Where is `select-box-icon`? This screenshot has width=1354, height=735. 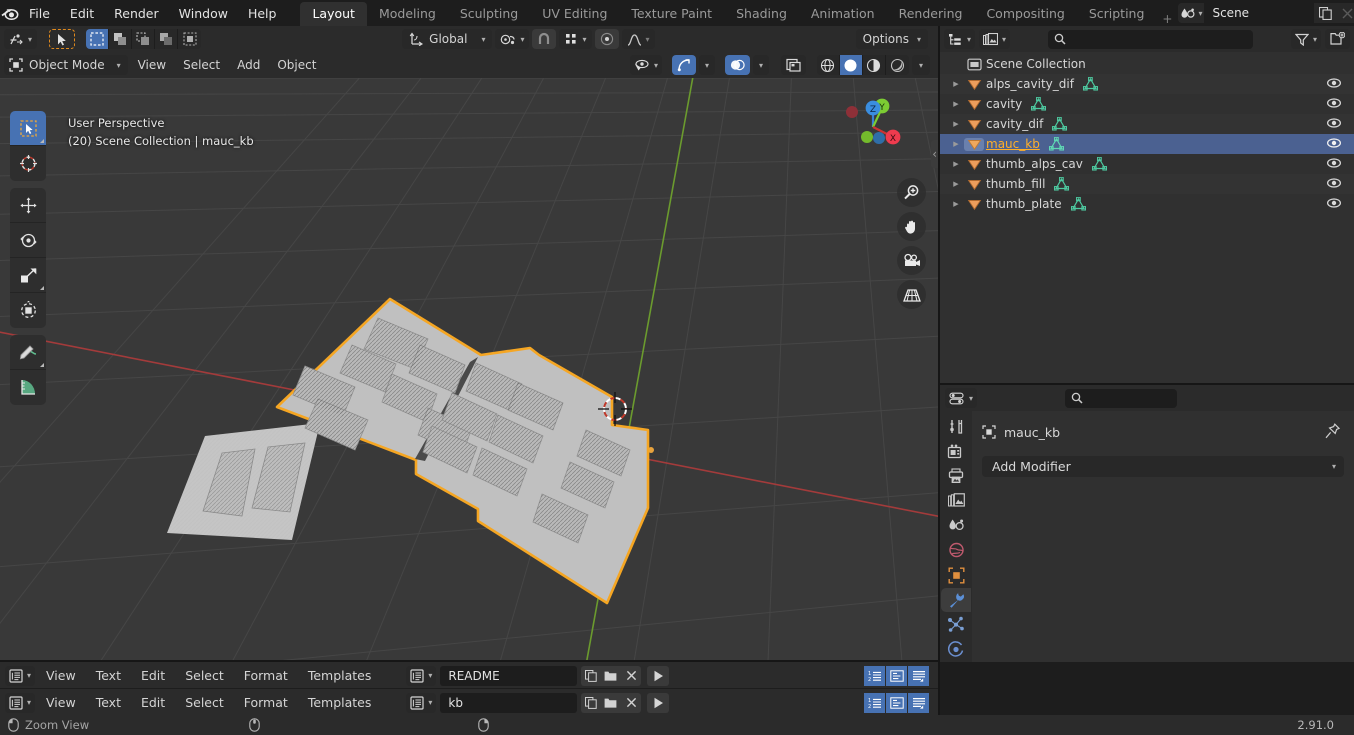 select-box-icon is located at coordinates (98, 39).